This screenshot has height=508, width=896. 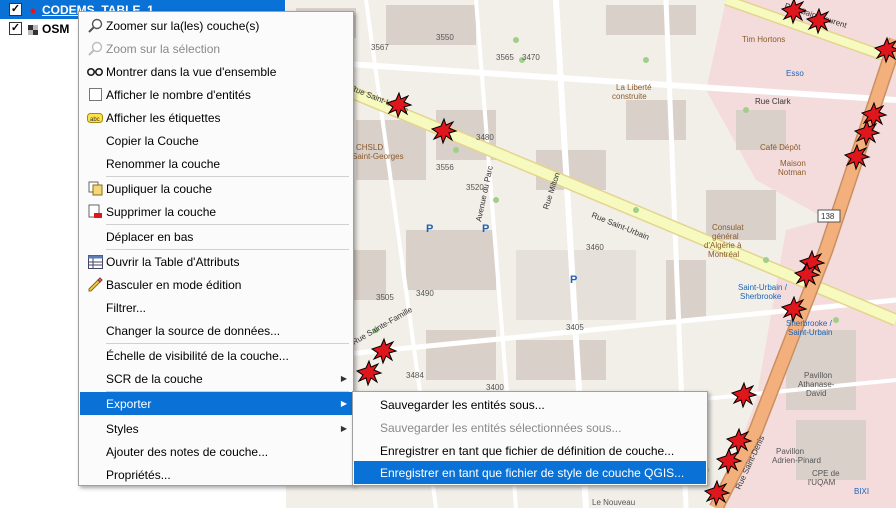 What do you see at coordinates (763, 287) in the screenshot?
I see `svg-text: Saint-Urbain /` at bounding box center [763, 287].